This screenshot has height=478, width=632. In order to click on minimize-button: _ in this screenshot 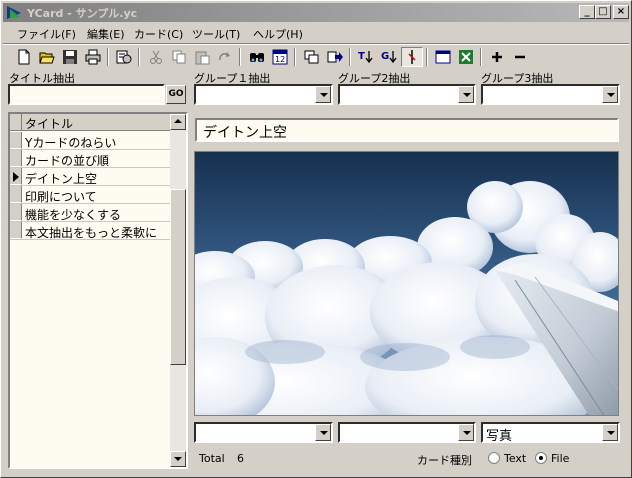, I will do `click(587, 12)`.